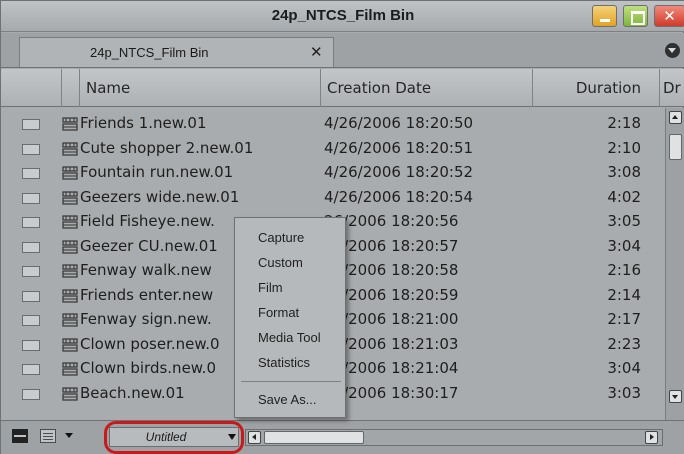 The height and width of the screenshot is (454, 684). What do you see at coordinates (674, 264) in the screenshot?
I see `vertical-scrollbar` at bounding box center [674, 264].